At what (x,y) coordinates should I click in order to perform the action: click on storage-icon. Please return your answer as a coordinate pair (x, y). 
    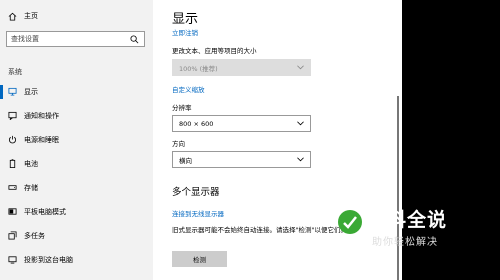
    Looking at the image, I should click on (12, 187).